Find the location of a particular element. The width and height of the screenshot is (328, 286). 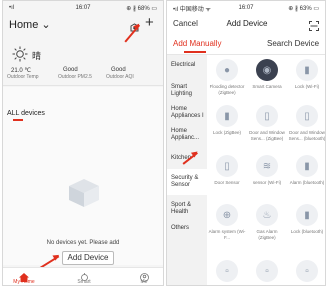

pm25-label: Outdoor PM2.5 is located at coordinates (75, 77).